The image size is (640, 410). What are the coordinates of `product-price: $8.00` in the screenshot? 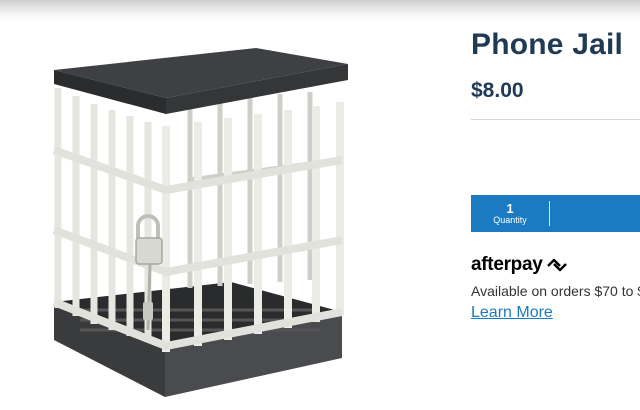 It's located at (497, 90).